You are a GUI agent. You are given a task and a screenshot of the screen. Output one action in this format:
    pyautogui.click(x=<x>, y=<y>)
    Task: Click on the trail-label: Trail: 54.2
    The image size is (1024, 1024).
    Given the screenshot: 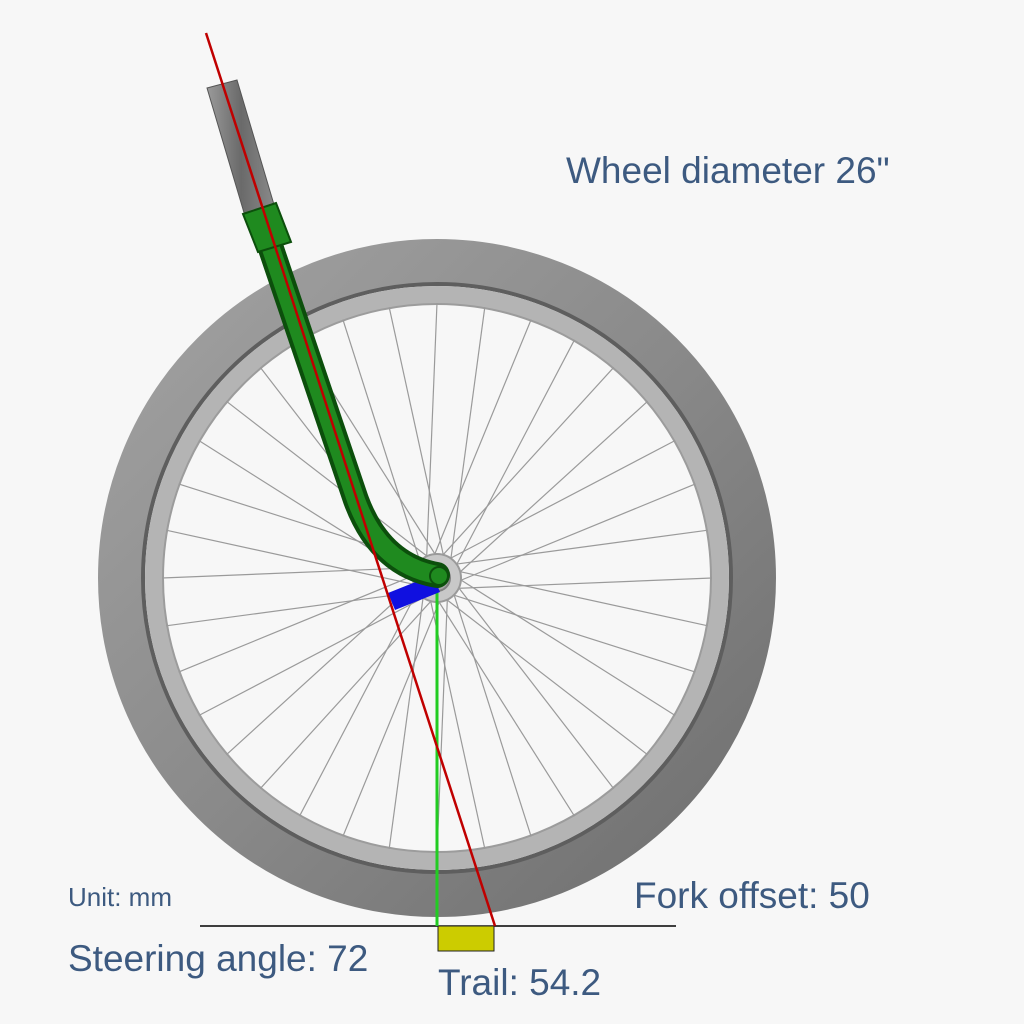 What is the action you would take?
    pyautogui.click(x=520, y=982)
    